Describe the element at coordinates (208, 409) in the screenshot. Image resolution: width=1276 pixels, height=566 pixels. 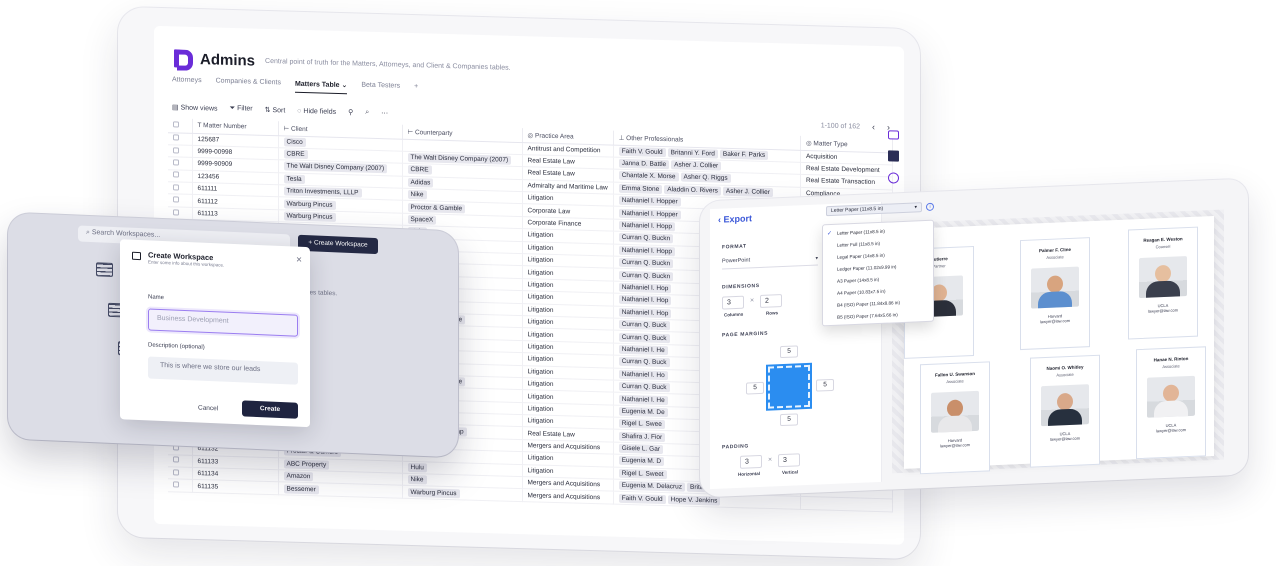
I see `cancel-button: Cancel` at that location.